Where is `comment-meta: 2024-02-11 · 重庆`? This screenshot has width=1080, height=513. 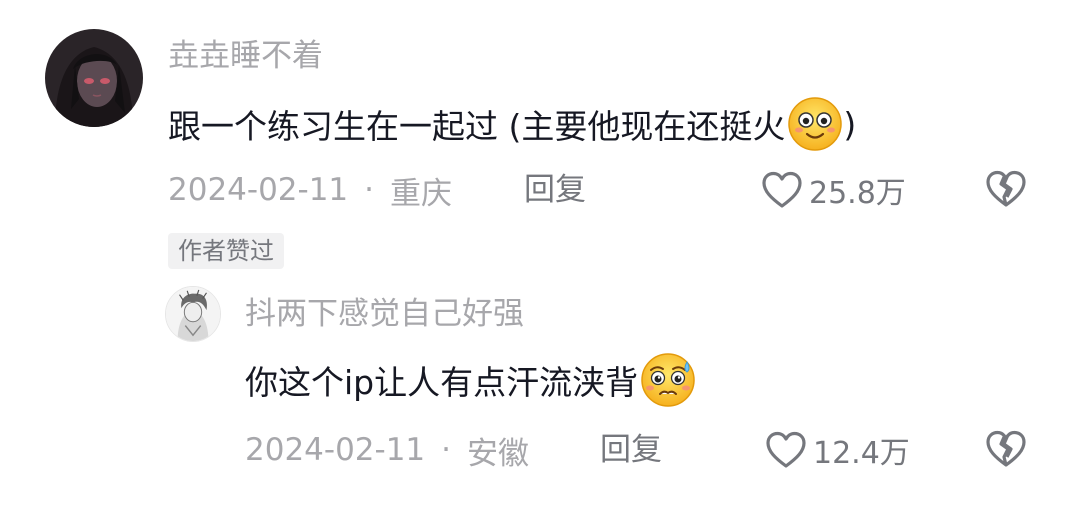
comment-meta: 2024-02-11 · 重庆 is located at coordinates (310, 191).